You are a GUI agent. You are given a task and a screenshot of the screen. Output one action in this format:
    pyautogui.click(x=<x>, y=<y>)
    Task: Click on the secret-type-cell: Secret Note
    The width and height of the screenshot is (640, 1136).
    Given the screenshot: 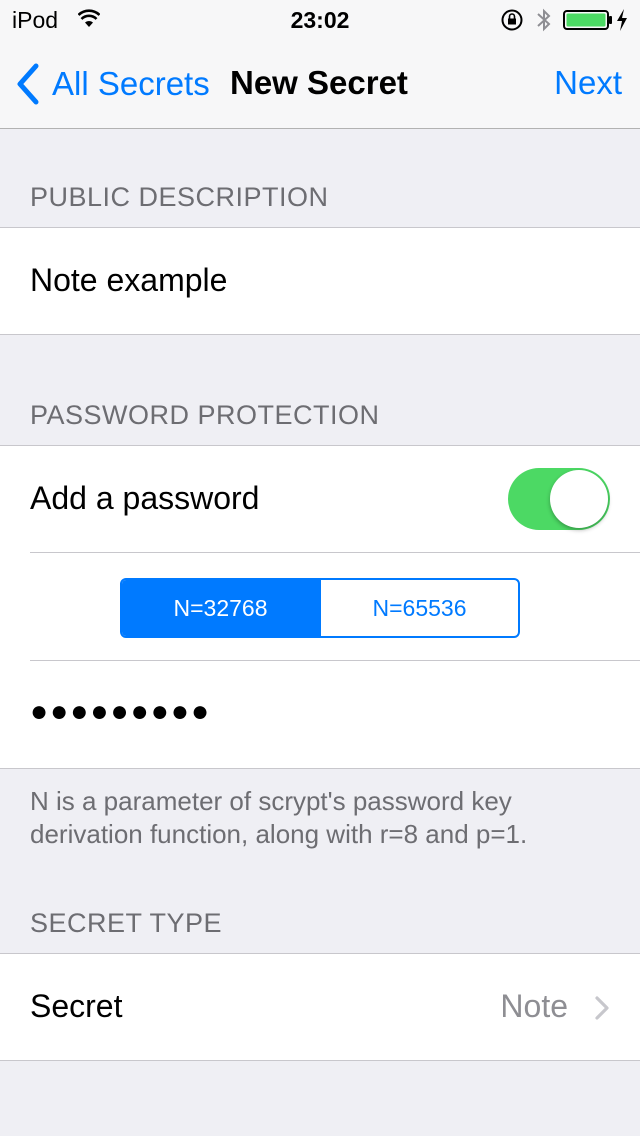 What is the action you would take?
    pyautogui.click(x=320, y=1007)
    